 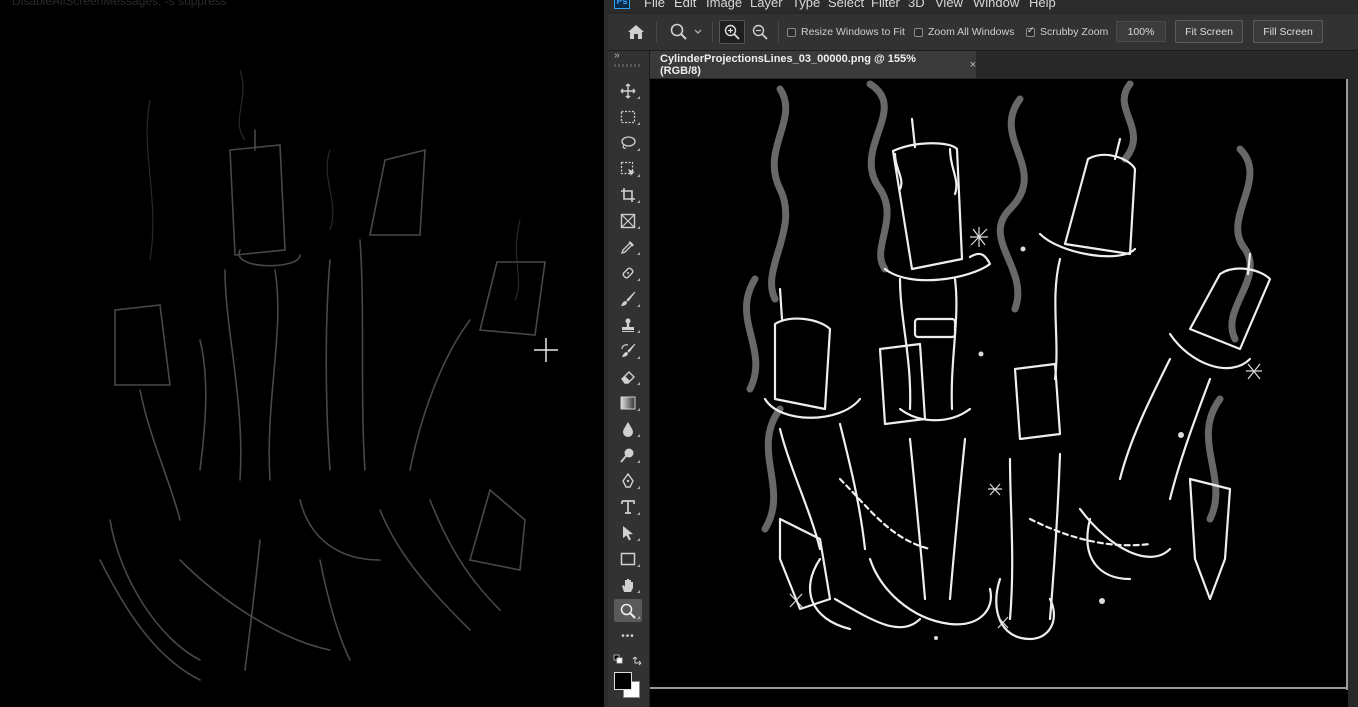 I want to click on foreground-color-swatch, so click(x=623, y=681).